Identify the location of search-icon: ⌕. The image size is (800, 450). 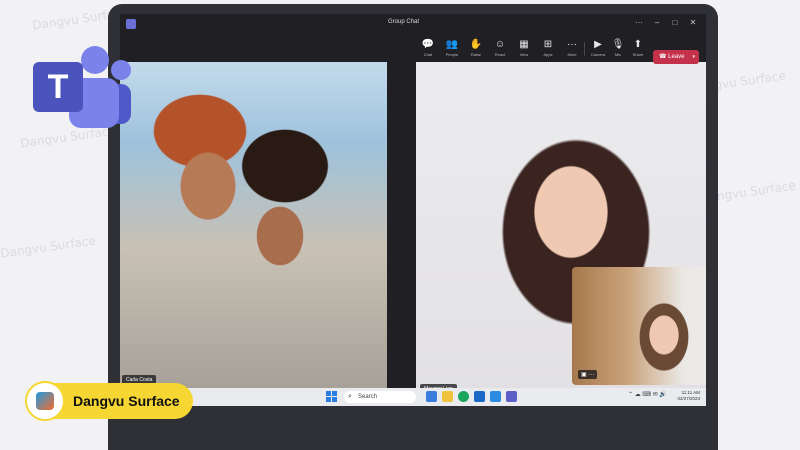
(350, 396).